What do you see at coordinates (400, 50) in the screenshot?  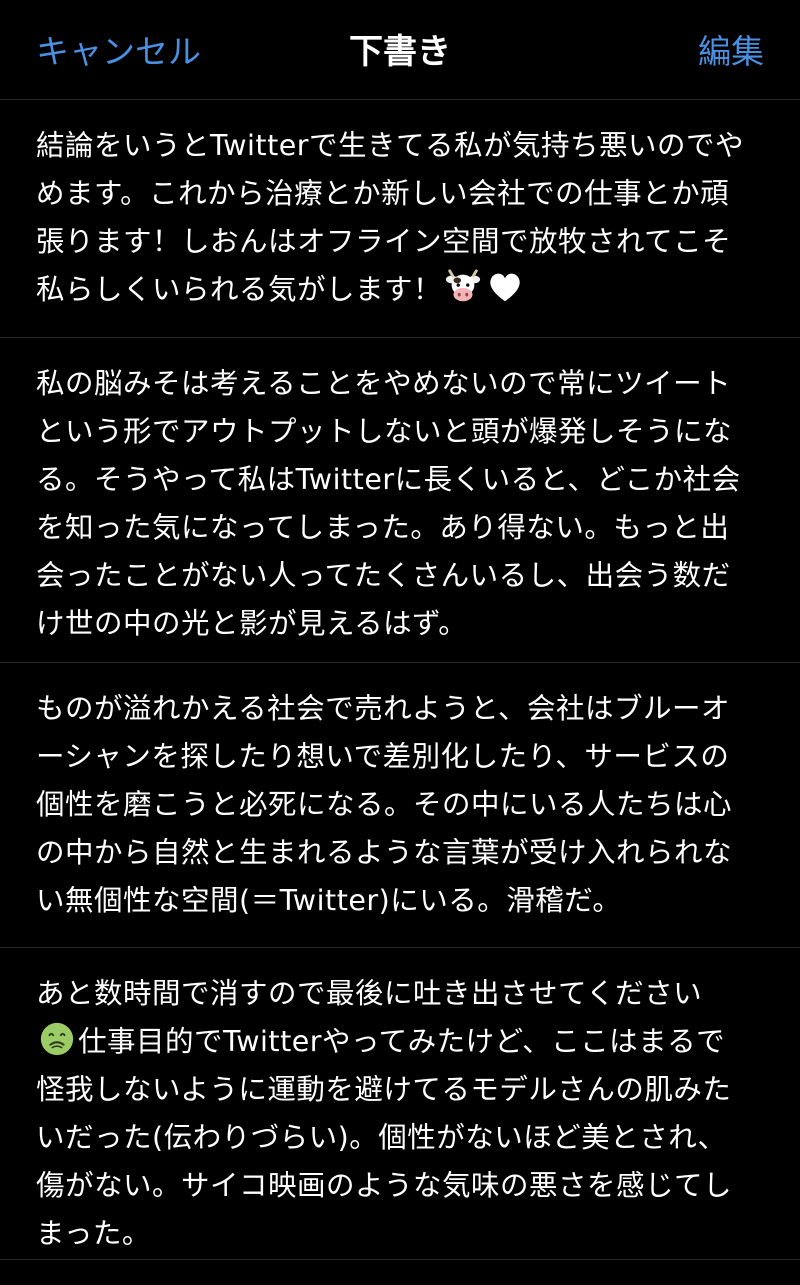 I see `navigation-bar: キャンセル 下書き 編集` at bounding box center [400, 50].